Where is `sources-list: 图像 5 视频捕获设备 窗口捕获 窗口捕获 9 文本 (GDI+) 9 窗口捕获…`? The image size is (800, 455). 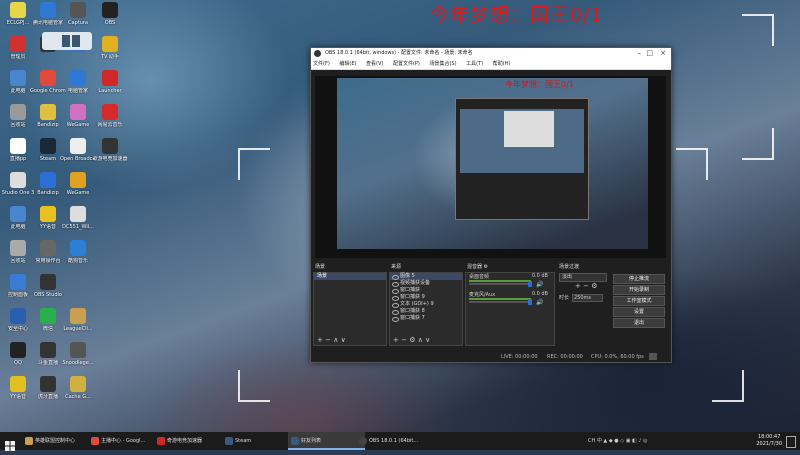 sources-list: 图像 5 视频捕获设备 窗口捕获 窗口捕获 9 文本 (GDI+) 9 窗口捕获… is located at coordinates (426, 309).